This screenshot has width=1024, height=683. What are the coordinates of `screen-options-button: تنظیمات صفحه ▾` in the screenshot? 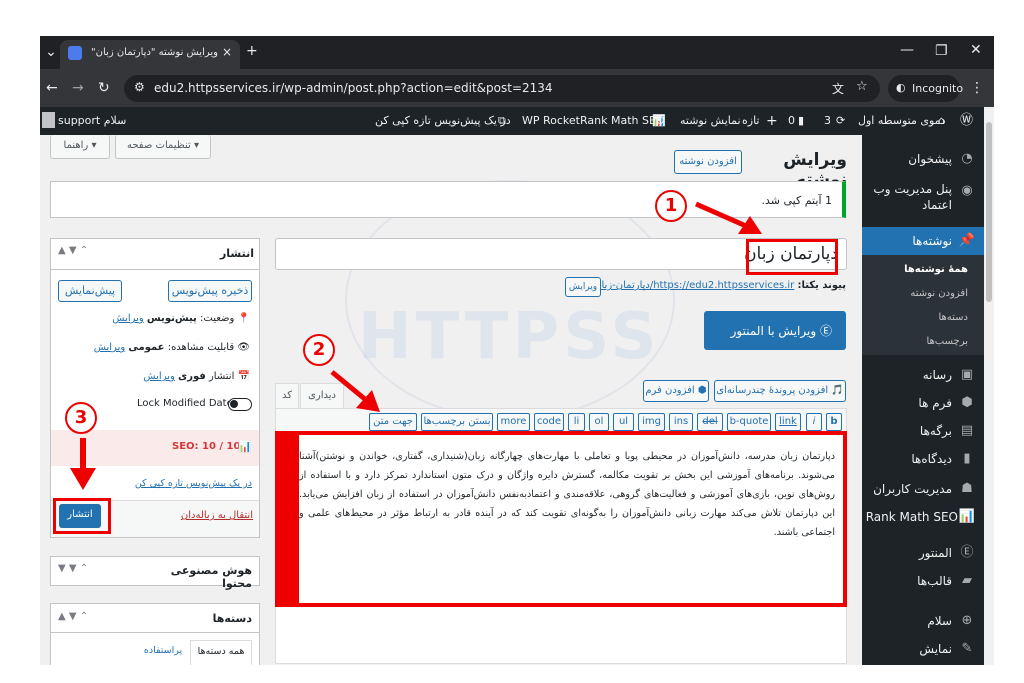 It's located at (163, 147).